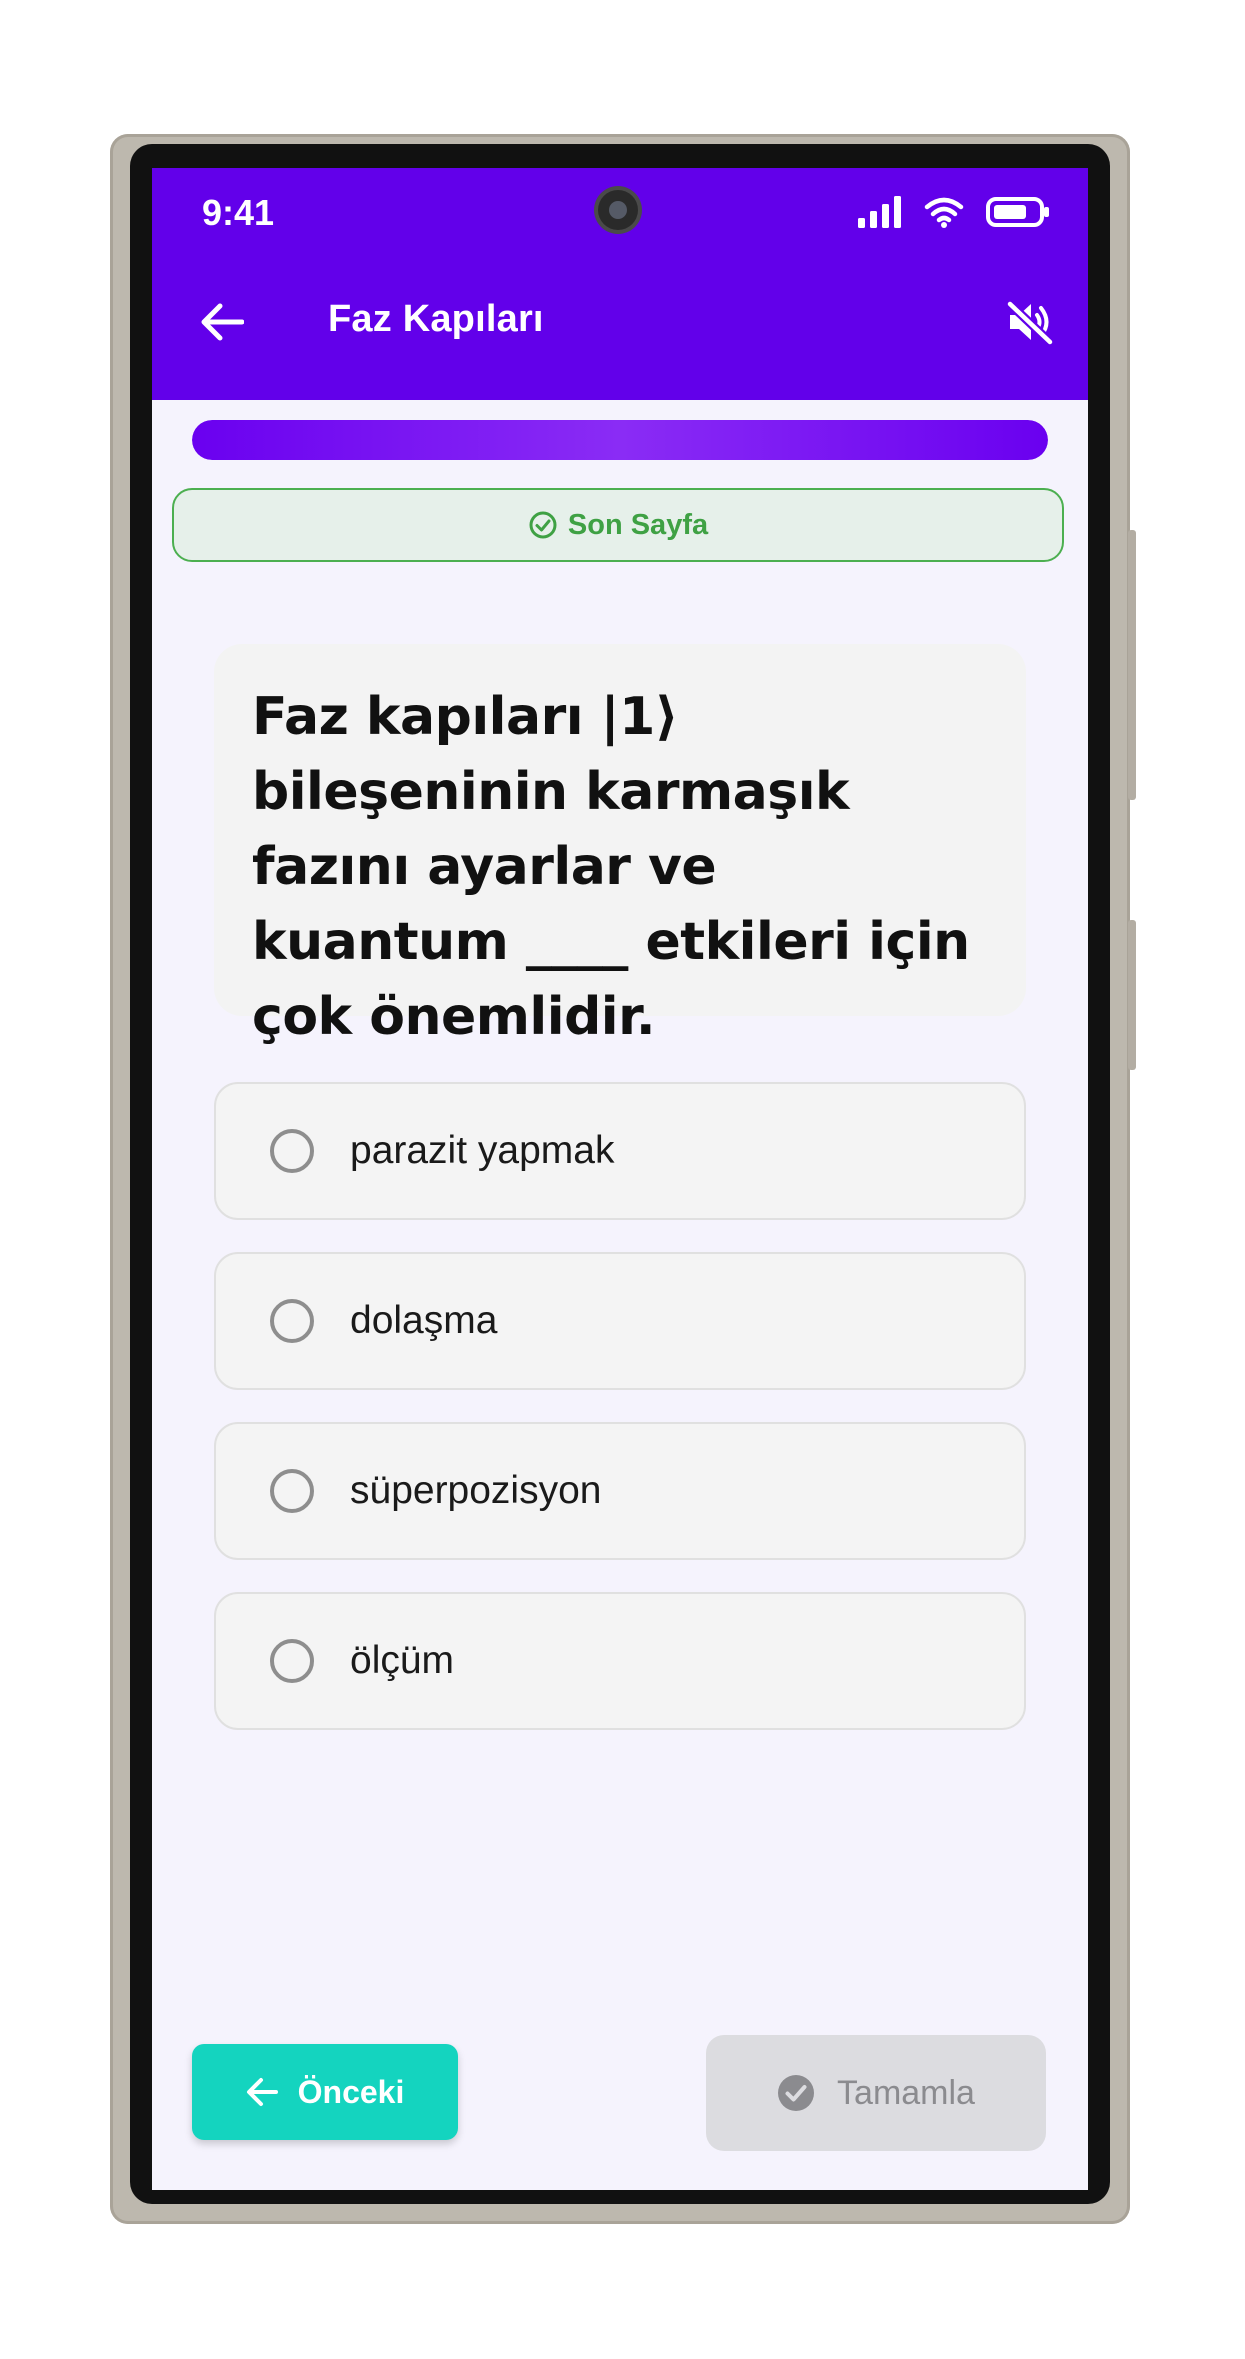 The width and height of the screenshot is (1245, 2359). I want to click on answer-option-label: parazit yapmak, so click(482, 1150).